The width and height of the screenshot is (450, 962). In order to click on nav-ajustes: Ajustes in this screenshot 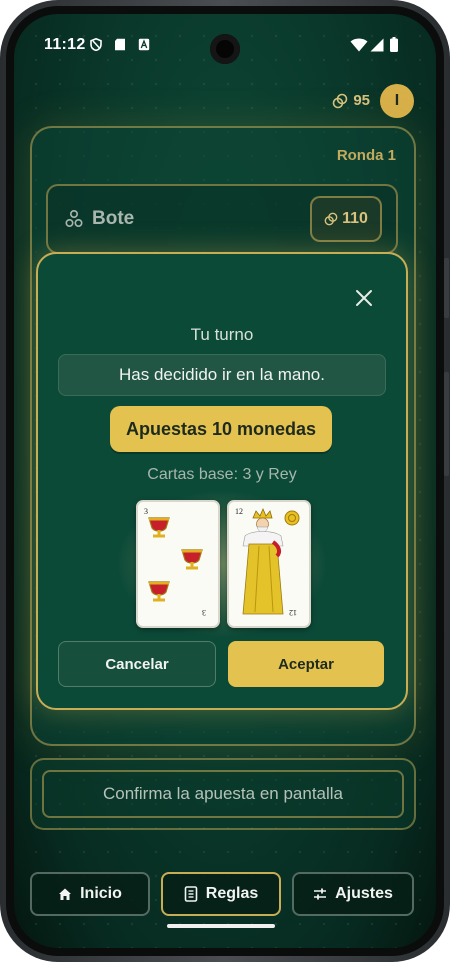, I will do `click(353, 894)`.